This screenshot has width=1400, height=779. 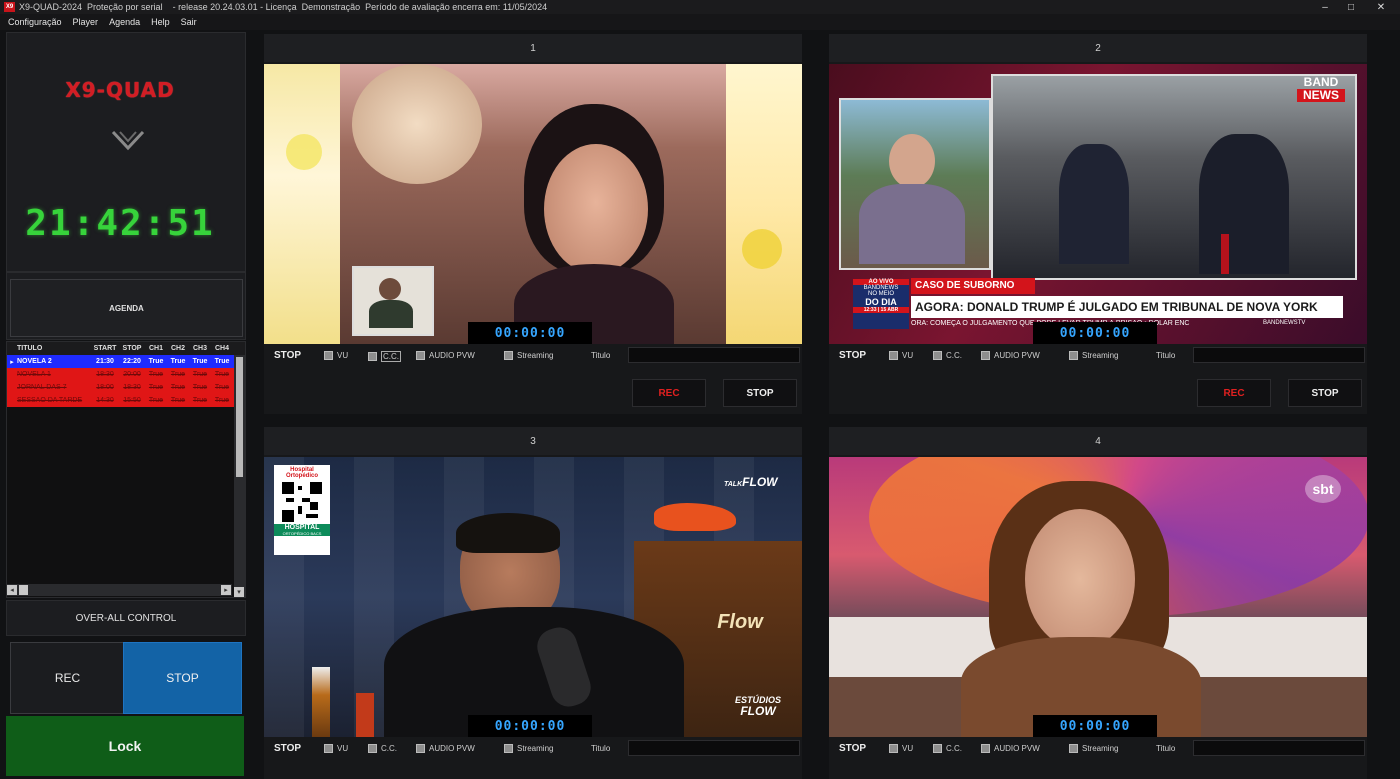 I want to click on channel-1-header: 1, so click(x=533, y=48).